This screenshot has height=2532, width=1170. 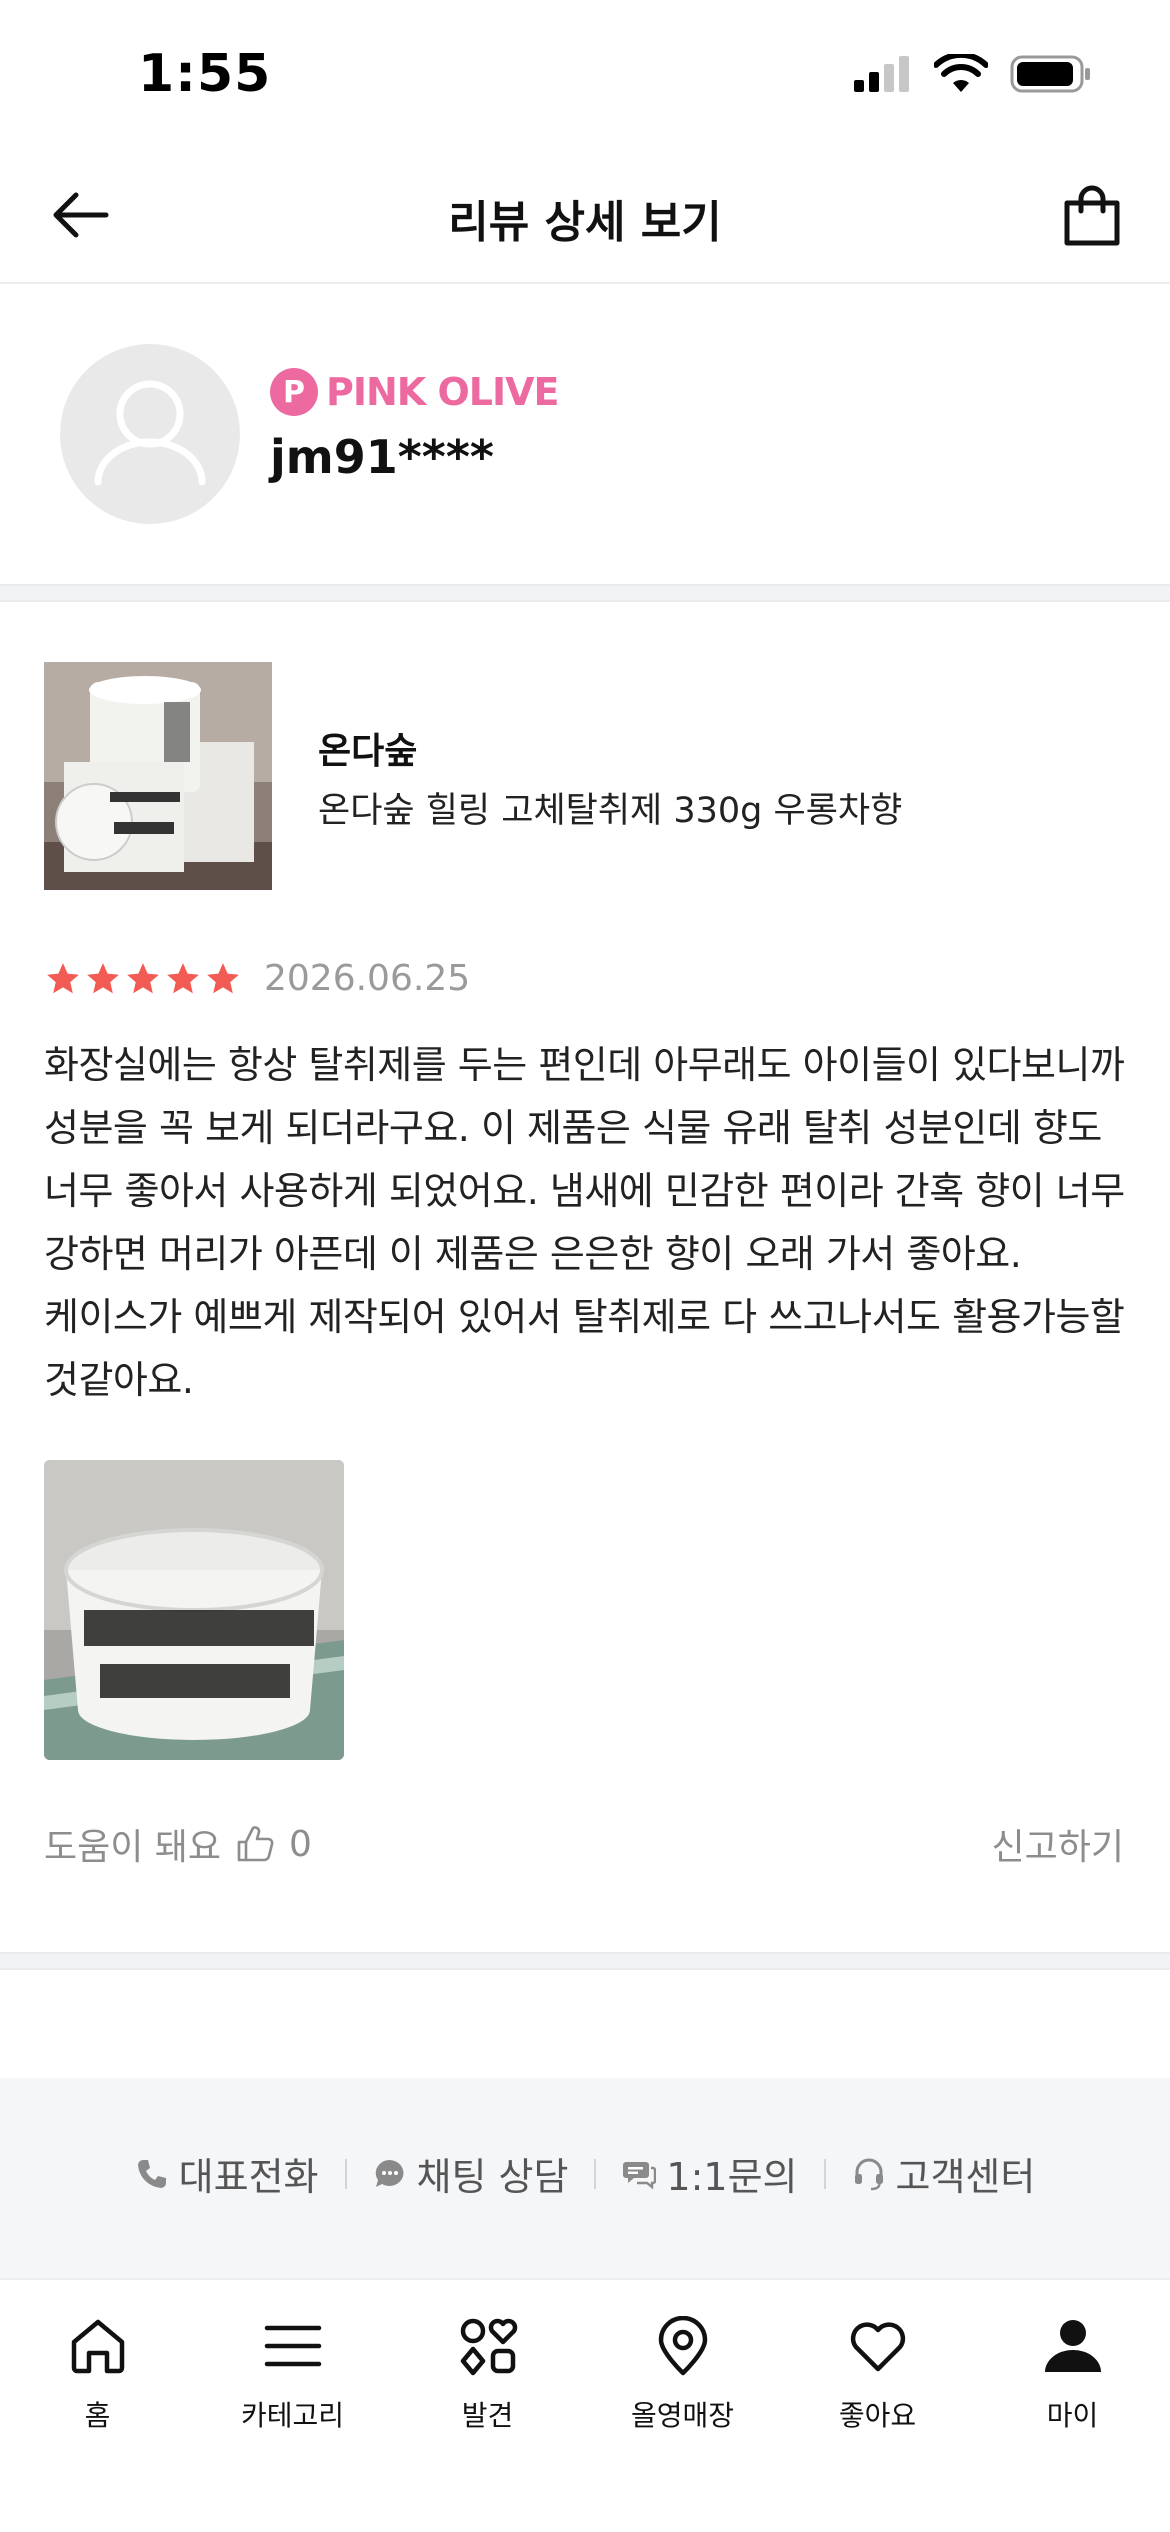 What do you see at coordinates (382, 457) in the screenshot?
I see `username: jm91****` at bounding box center [382, 457].